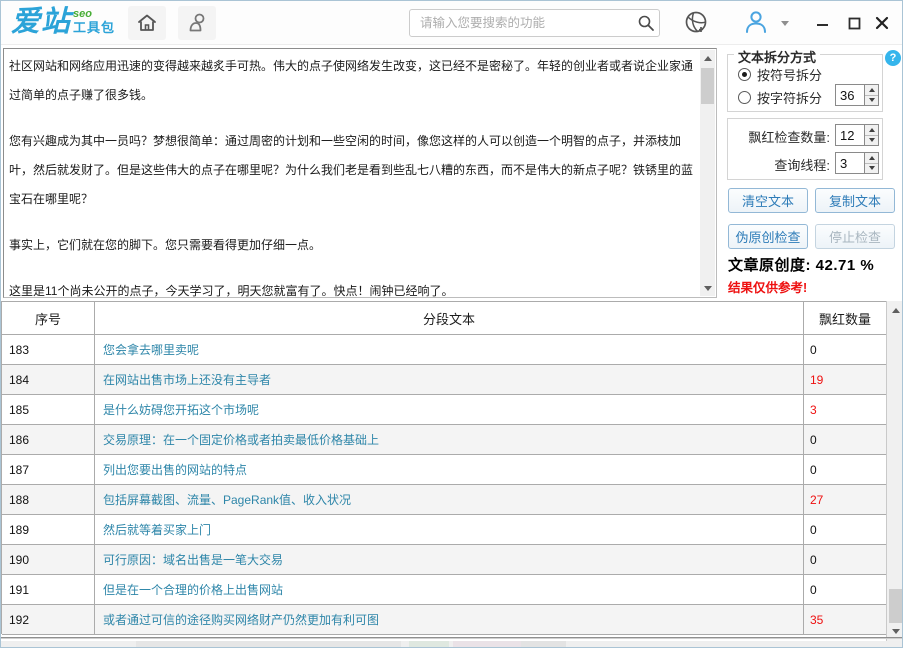  I want to click on clear-text-button: 清空文本, so click(768, 200).